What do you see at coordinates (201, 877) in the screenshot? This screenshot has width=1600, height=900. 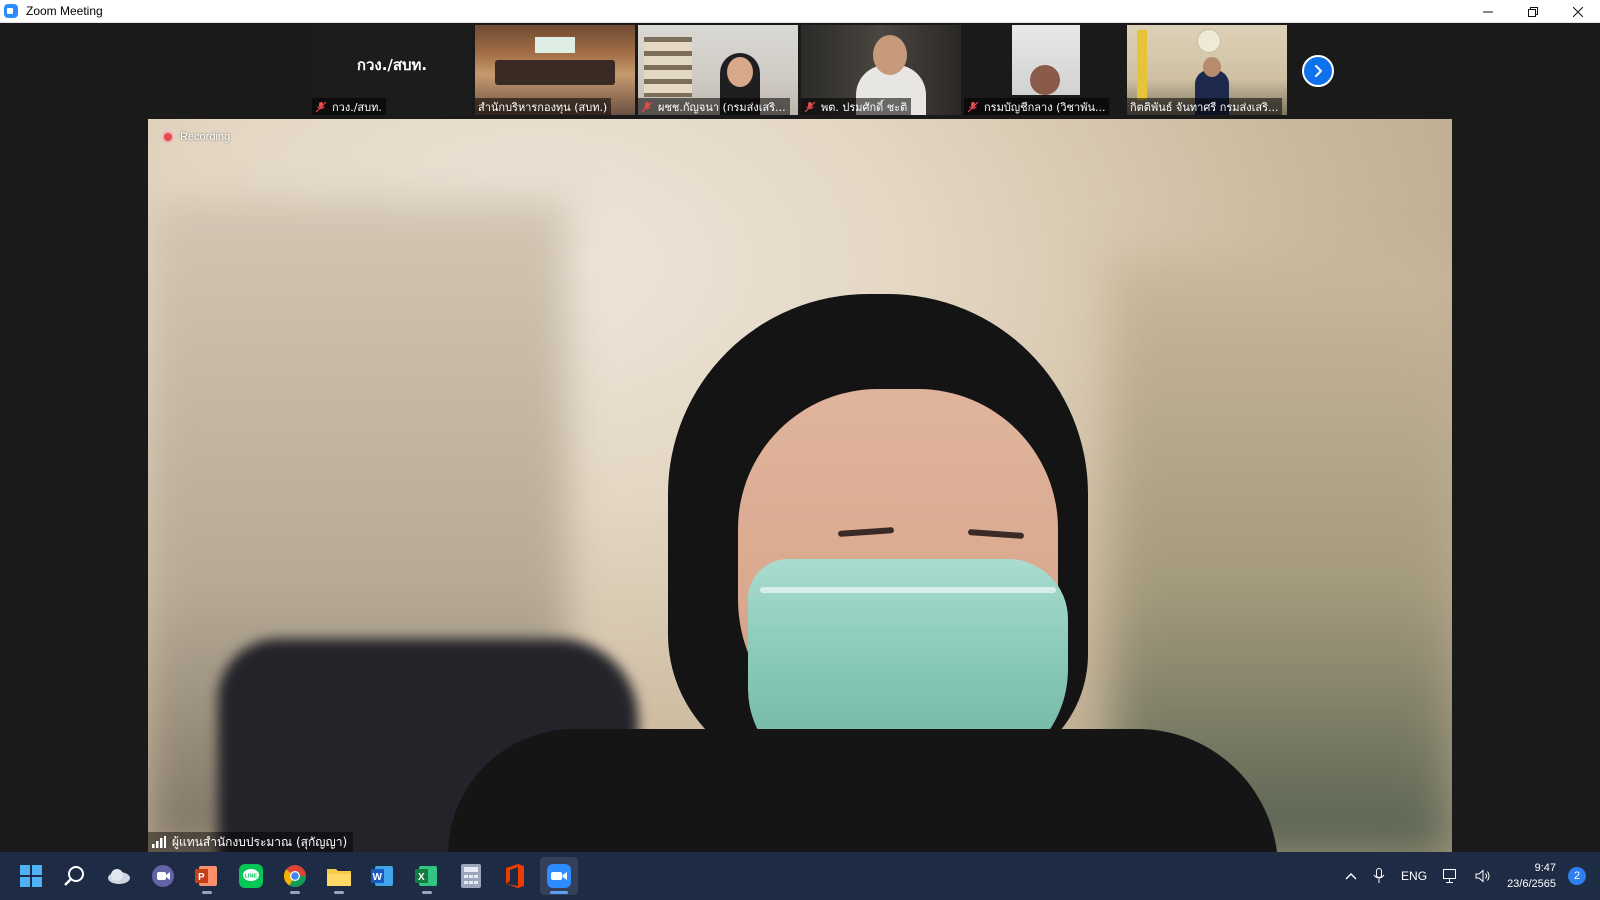 I see `svg-text: P` at bounding box center [201, 877].